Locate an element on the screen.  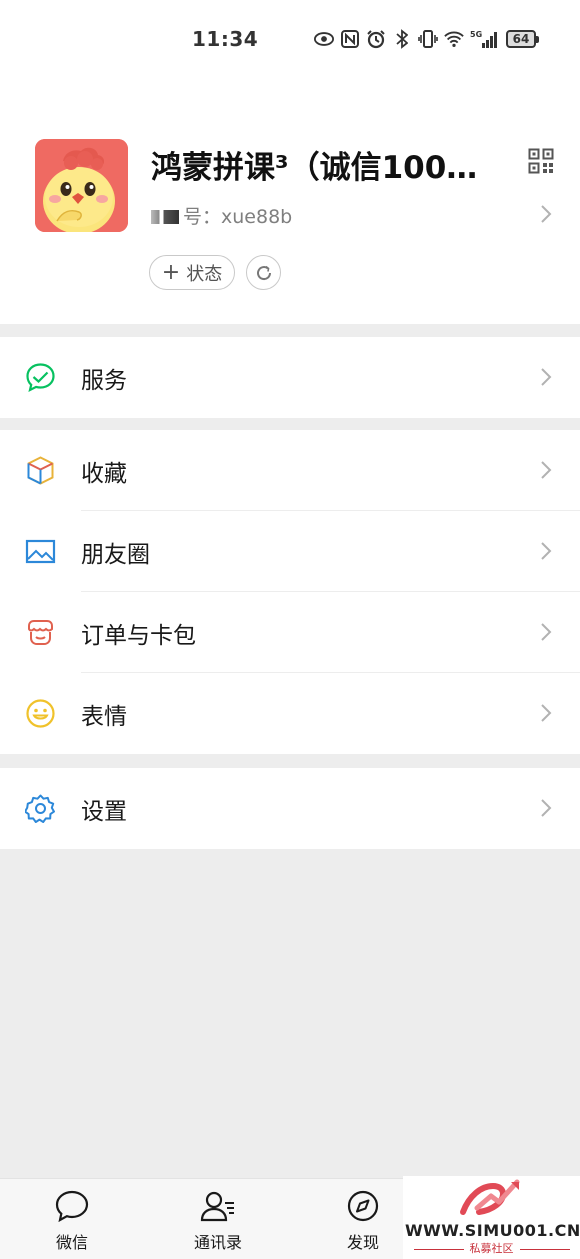
refresh-status-button is located at coordinates (263, 272).